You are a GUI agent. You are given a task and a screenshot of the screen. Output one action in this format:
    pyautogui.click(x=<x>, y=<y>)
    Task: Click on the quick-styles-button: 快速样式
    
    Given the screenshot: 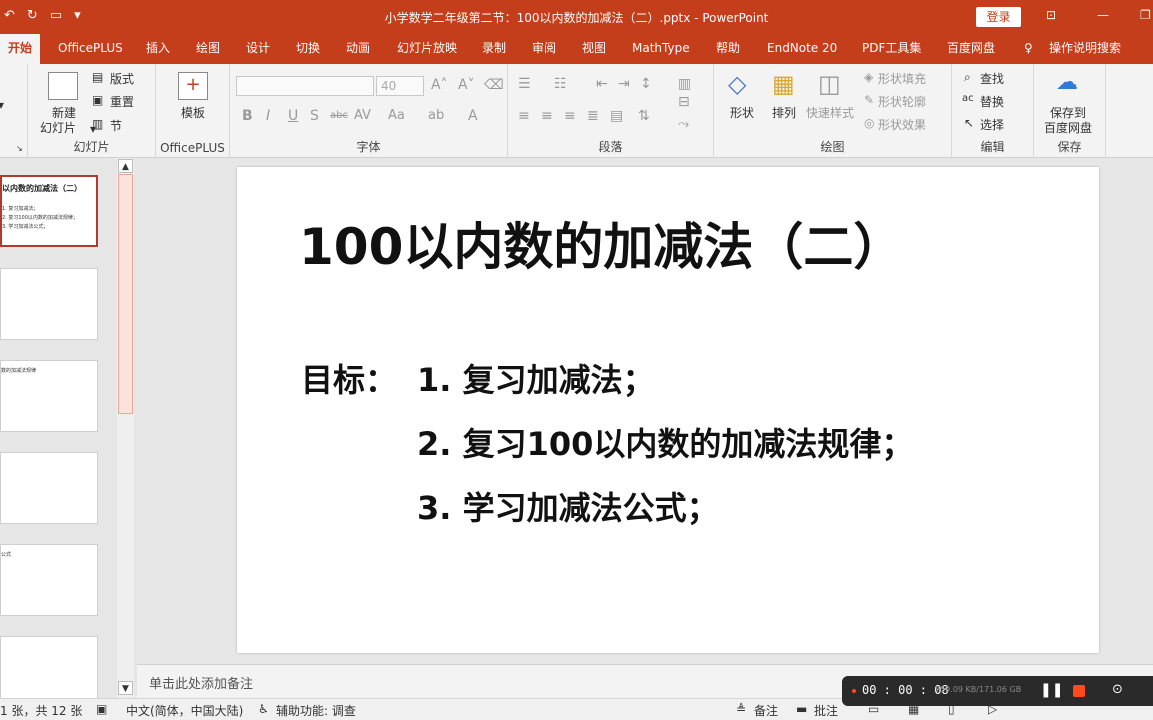 What is the action you would take?
    pyautogui.click(x=830, y=112)
    